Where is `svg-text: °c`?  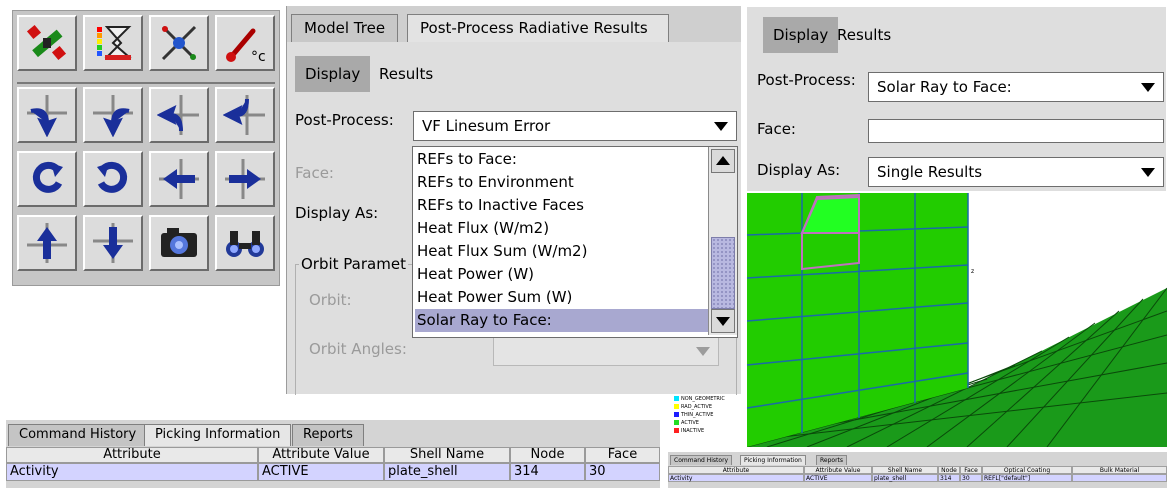 svg-text: °c is located at coordinates (258, 57).